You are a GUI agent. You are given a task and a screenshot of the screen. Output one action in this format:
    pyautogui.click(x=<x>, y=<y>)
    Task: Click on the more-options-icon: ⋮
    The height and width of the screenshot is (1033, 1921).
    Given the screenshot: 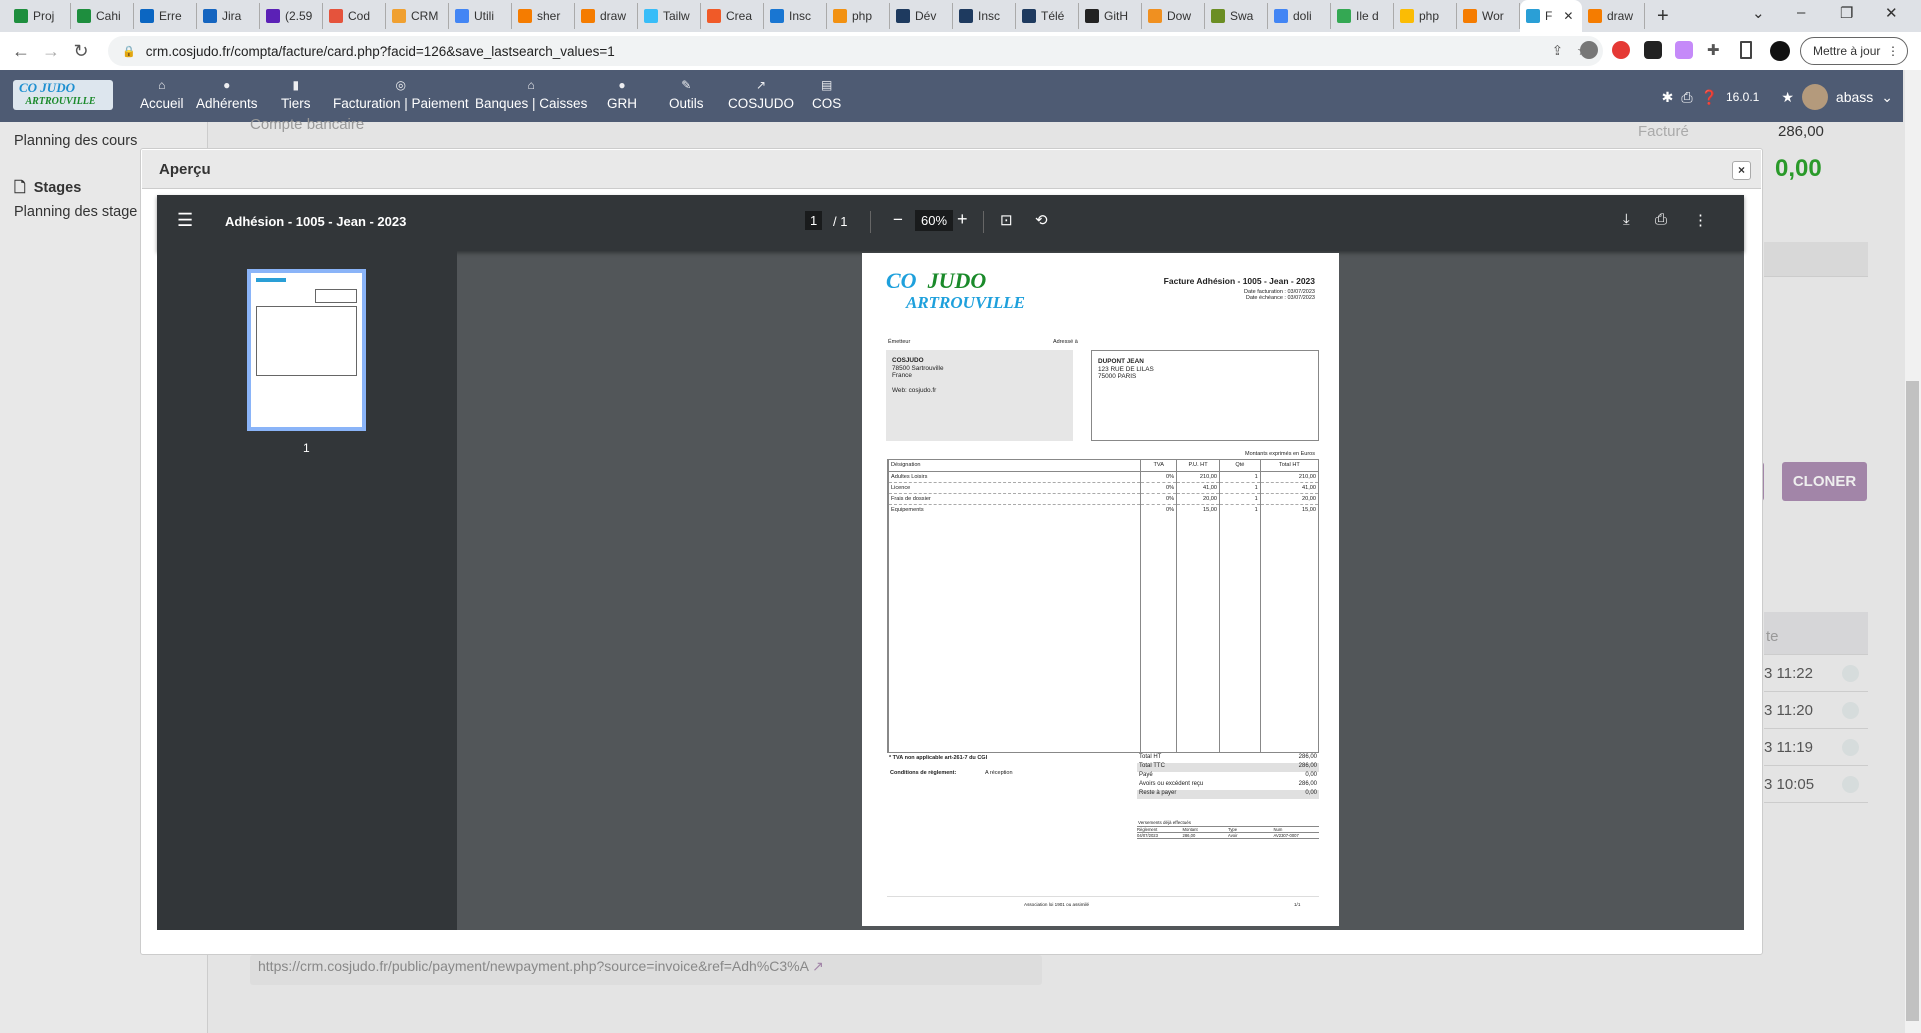 What is the action you would take?
    pyautogui.click(x=1700, y=220)
    